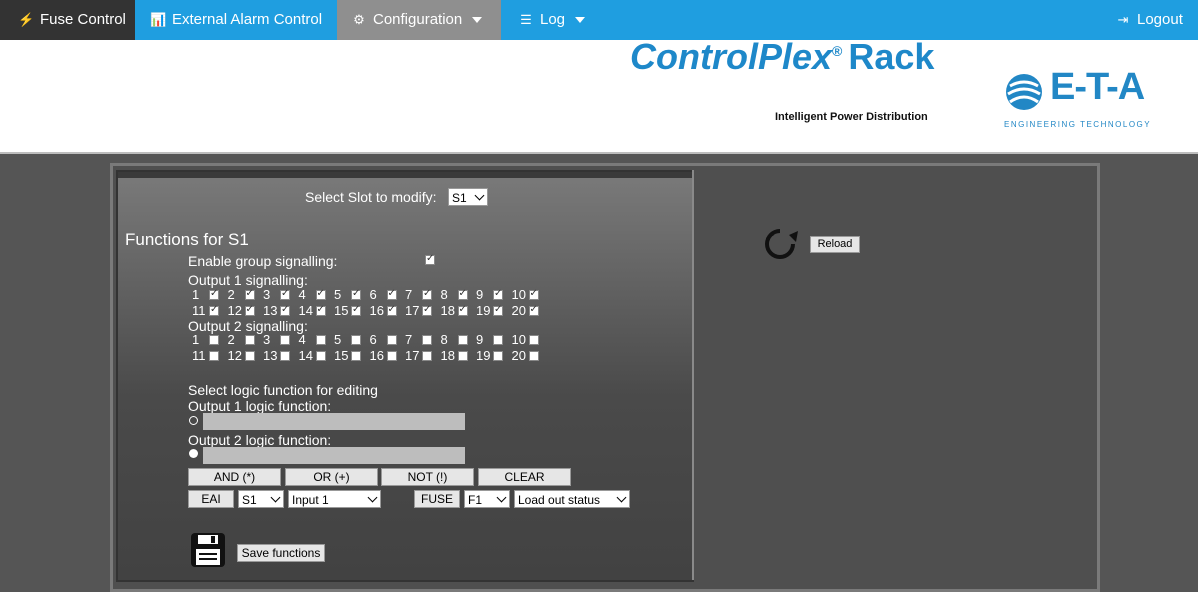 The image size is (1198, 592). I want to click on output2-logic-label: Output 2 logic function:, so click(260, 440).